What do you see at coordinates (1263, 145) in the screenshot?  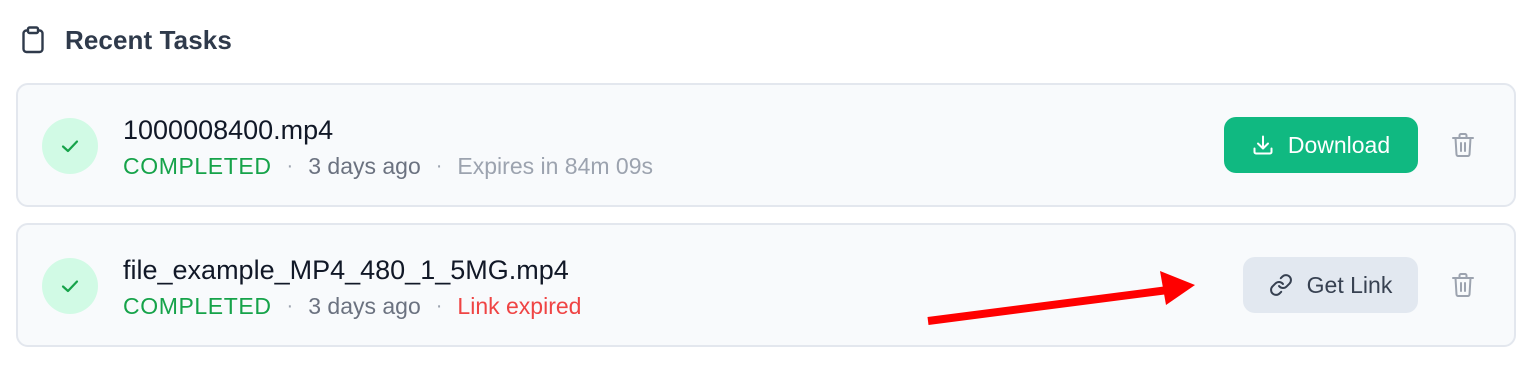 I see `download-icon` at bounding box center [1263, 145].